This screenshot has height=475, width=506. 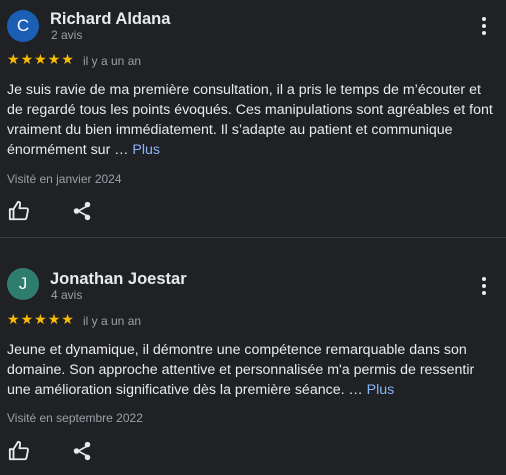 I want to click on avatar: C, so click(x=23, y=26).